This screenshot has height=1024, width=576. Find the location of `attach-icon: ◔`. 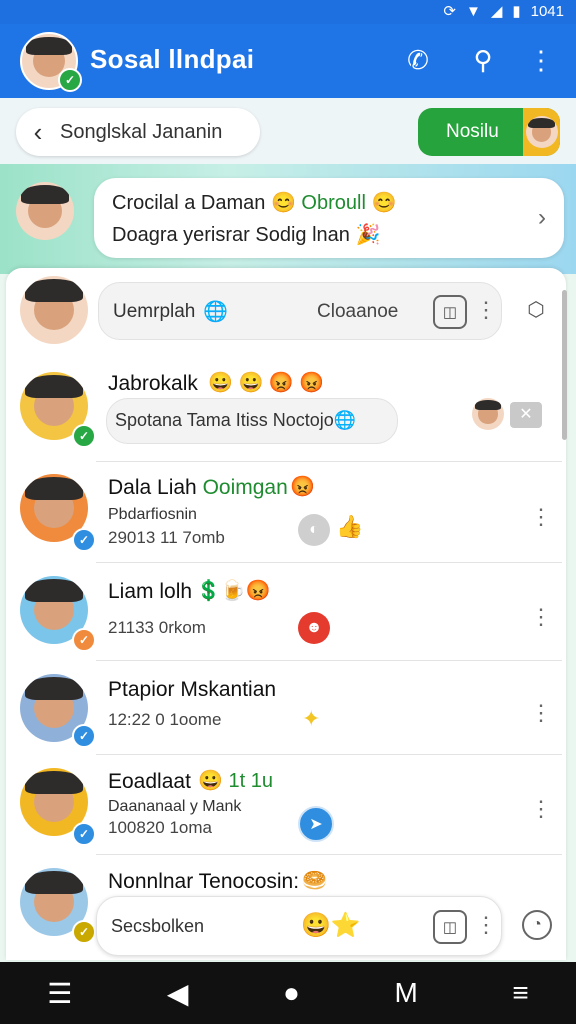

attach-icon: ◔ is located at coordinates (537, 925).